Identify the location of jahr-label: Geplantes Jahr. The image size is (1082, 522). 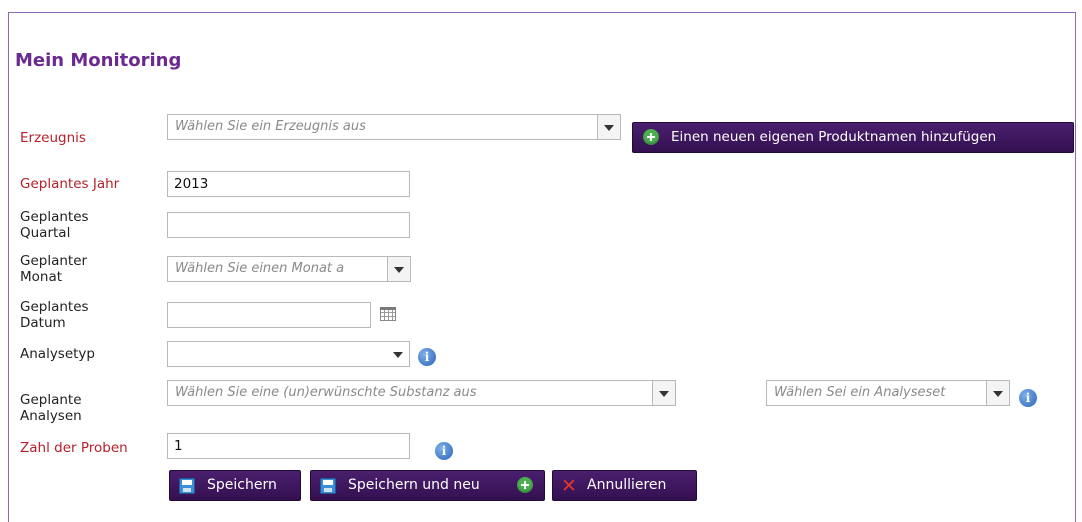
(70, 184).